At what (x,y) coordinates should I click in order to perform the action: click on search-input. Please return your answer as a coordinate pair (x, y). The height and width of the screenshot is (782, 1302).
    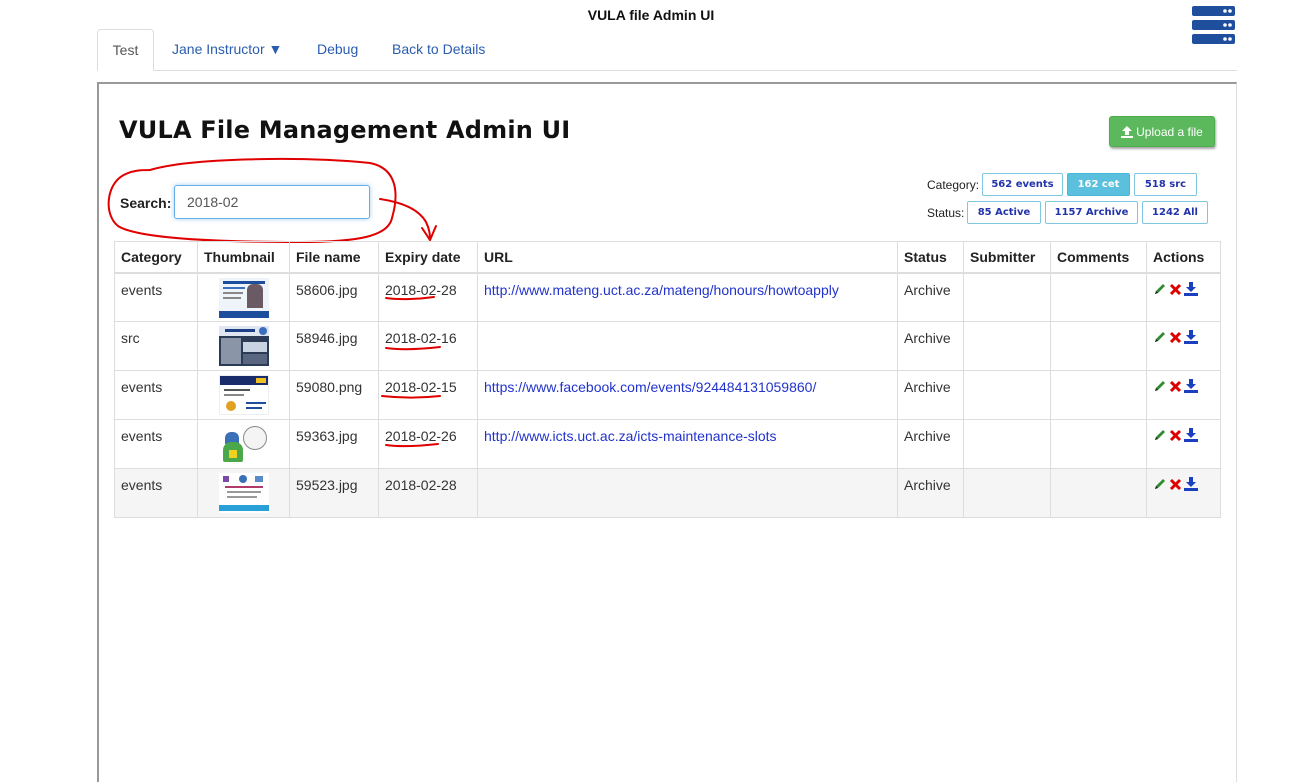
    Looking at the image, I should click on (272, 202).